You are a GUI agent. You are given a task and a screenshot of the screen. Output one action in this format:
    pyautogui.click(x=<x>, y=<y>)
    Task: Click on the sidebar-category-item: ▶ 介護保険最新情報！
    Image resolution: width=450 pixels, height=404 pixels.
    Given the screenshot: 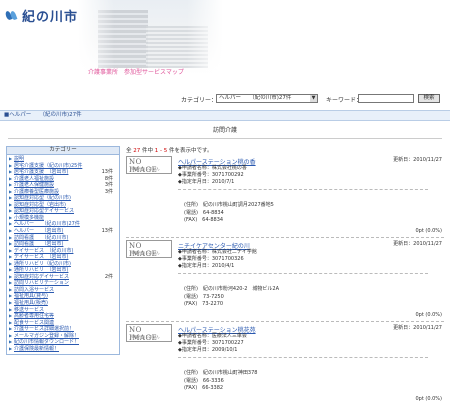 What is the action you would take?
    pyautogui.click(x=63, y=349)
    